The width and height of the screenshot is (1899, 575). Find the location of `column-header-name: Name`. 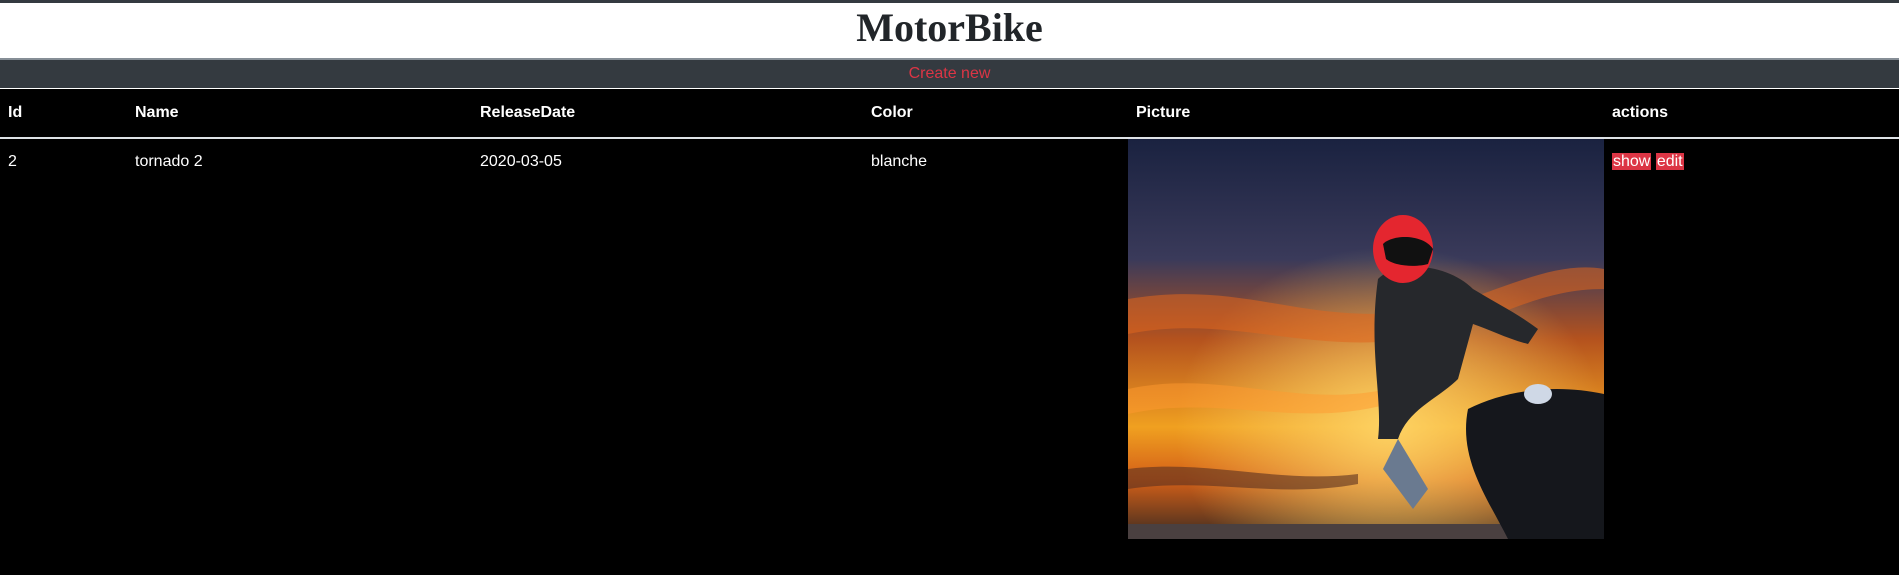

column-header-name: Name is located at coordinates (299, 114).